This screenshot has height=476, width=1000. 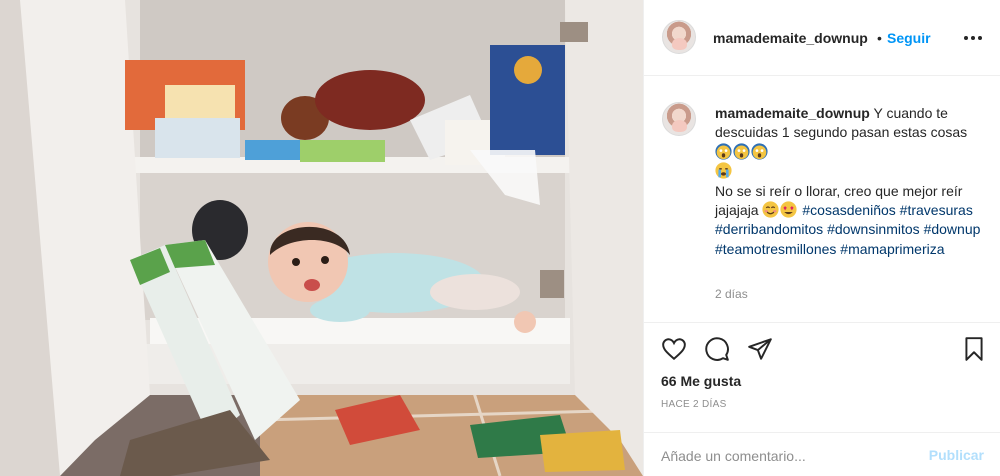 What do you see at coordinates (973, 38) in the screenshot?
I see `more-horizontal-icon` at bounding box center [973, 38].